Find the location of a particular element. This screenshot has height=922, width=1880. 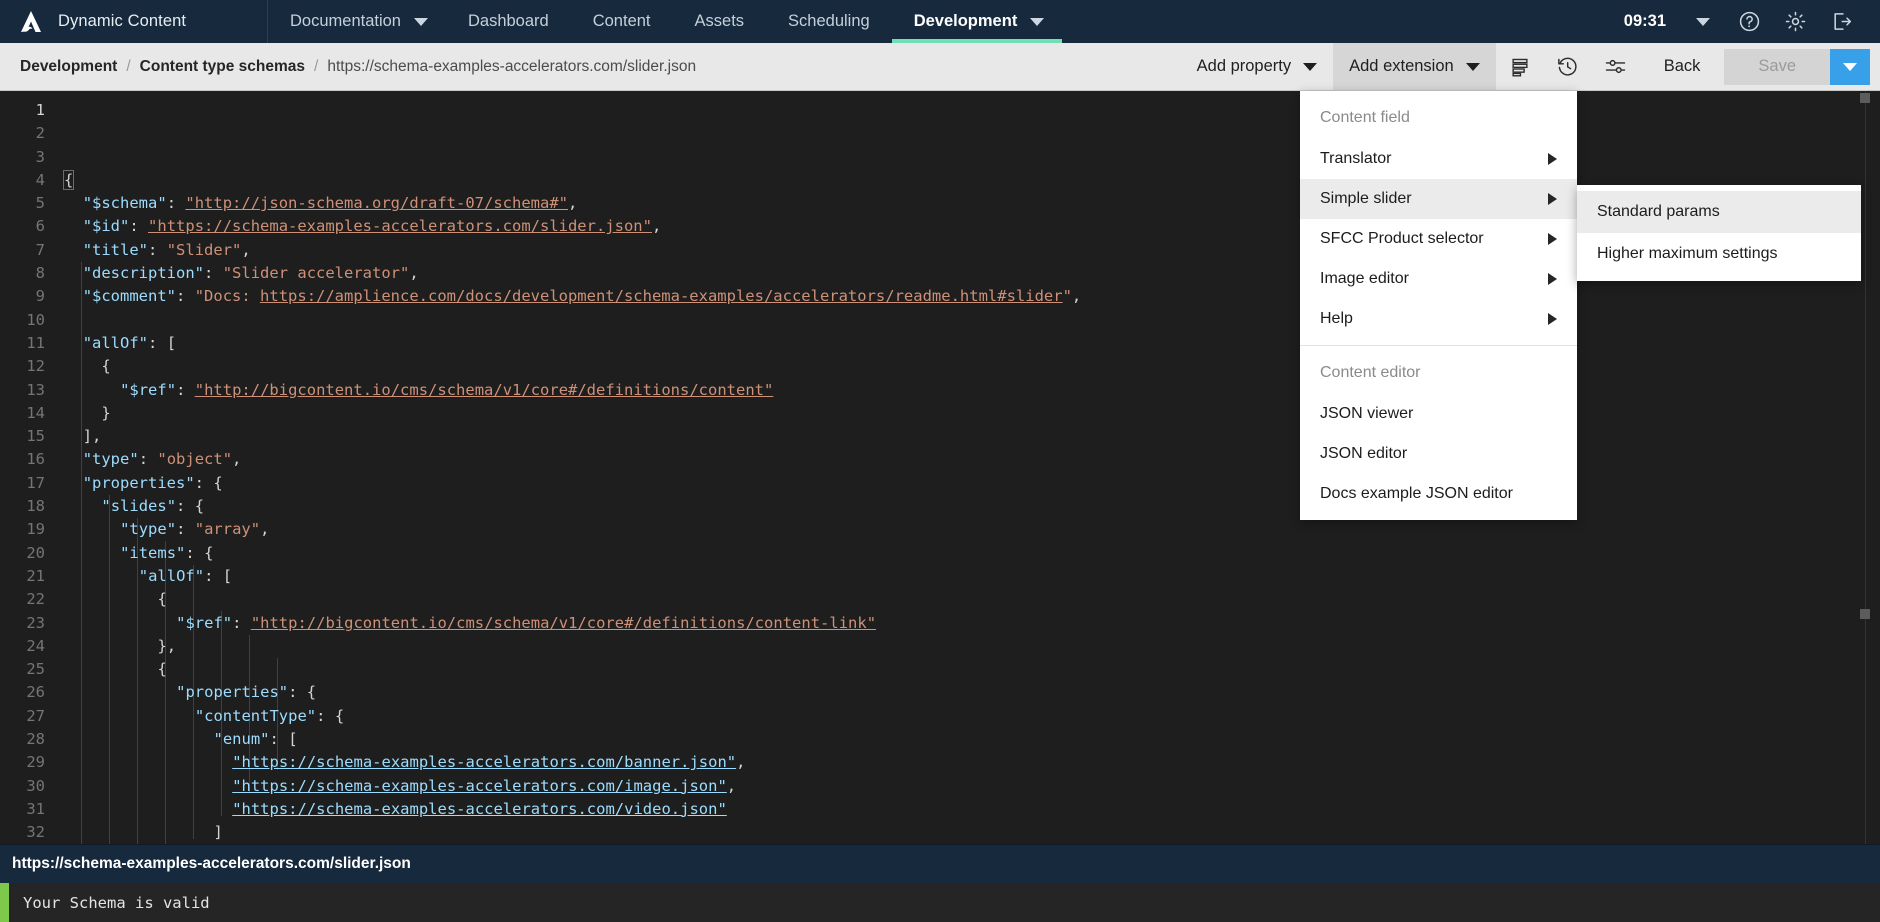

editor-code-line: "allOf": [ is located at coordinates (185, 575).